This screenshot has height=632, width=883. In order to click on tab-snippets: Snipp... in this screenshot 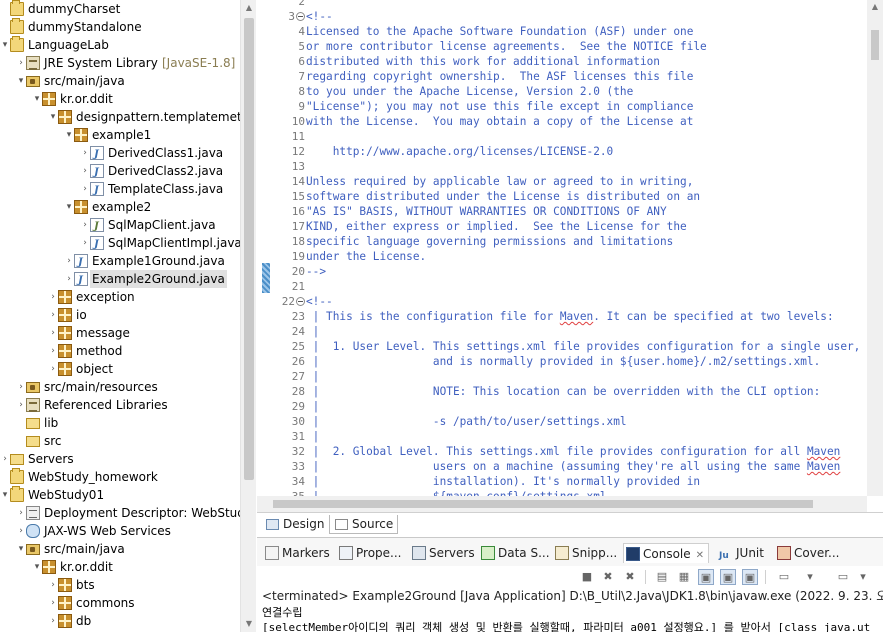, I will do `click(585, 553)`.